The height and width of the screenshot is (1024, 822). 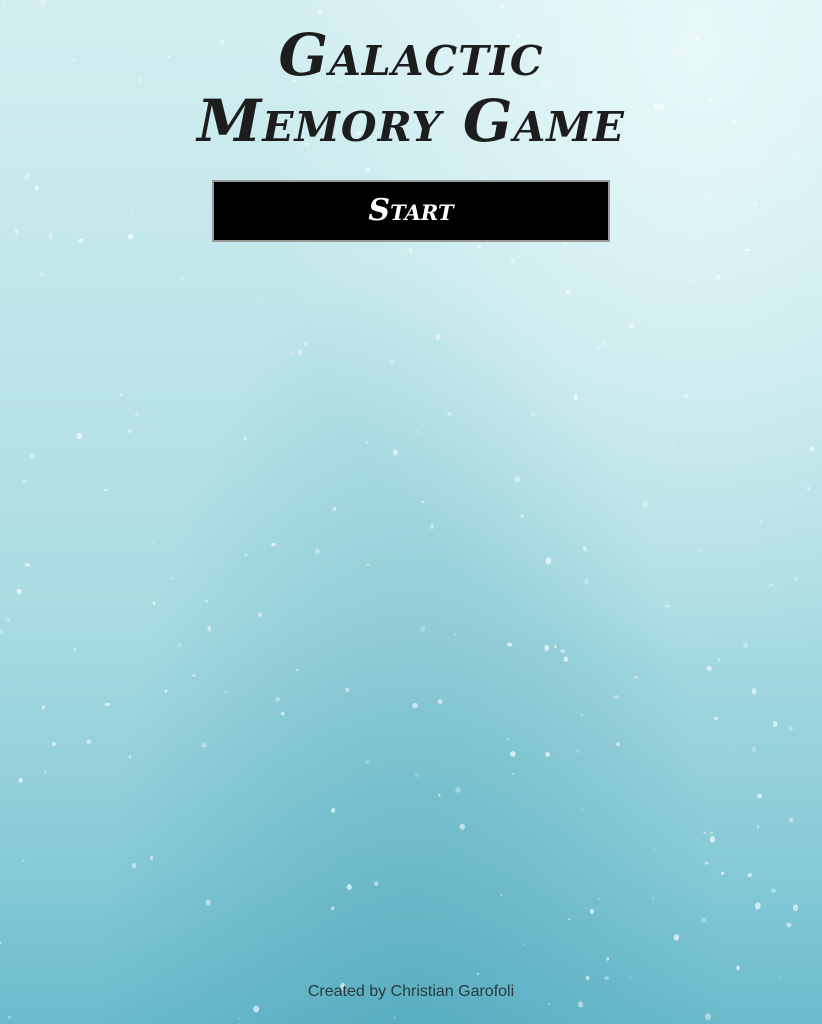 I want to click on game-title: Galactic Memory Game, so click(x=411, y=88).